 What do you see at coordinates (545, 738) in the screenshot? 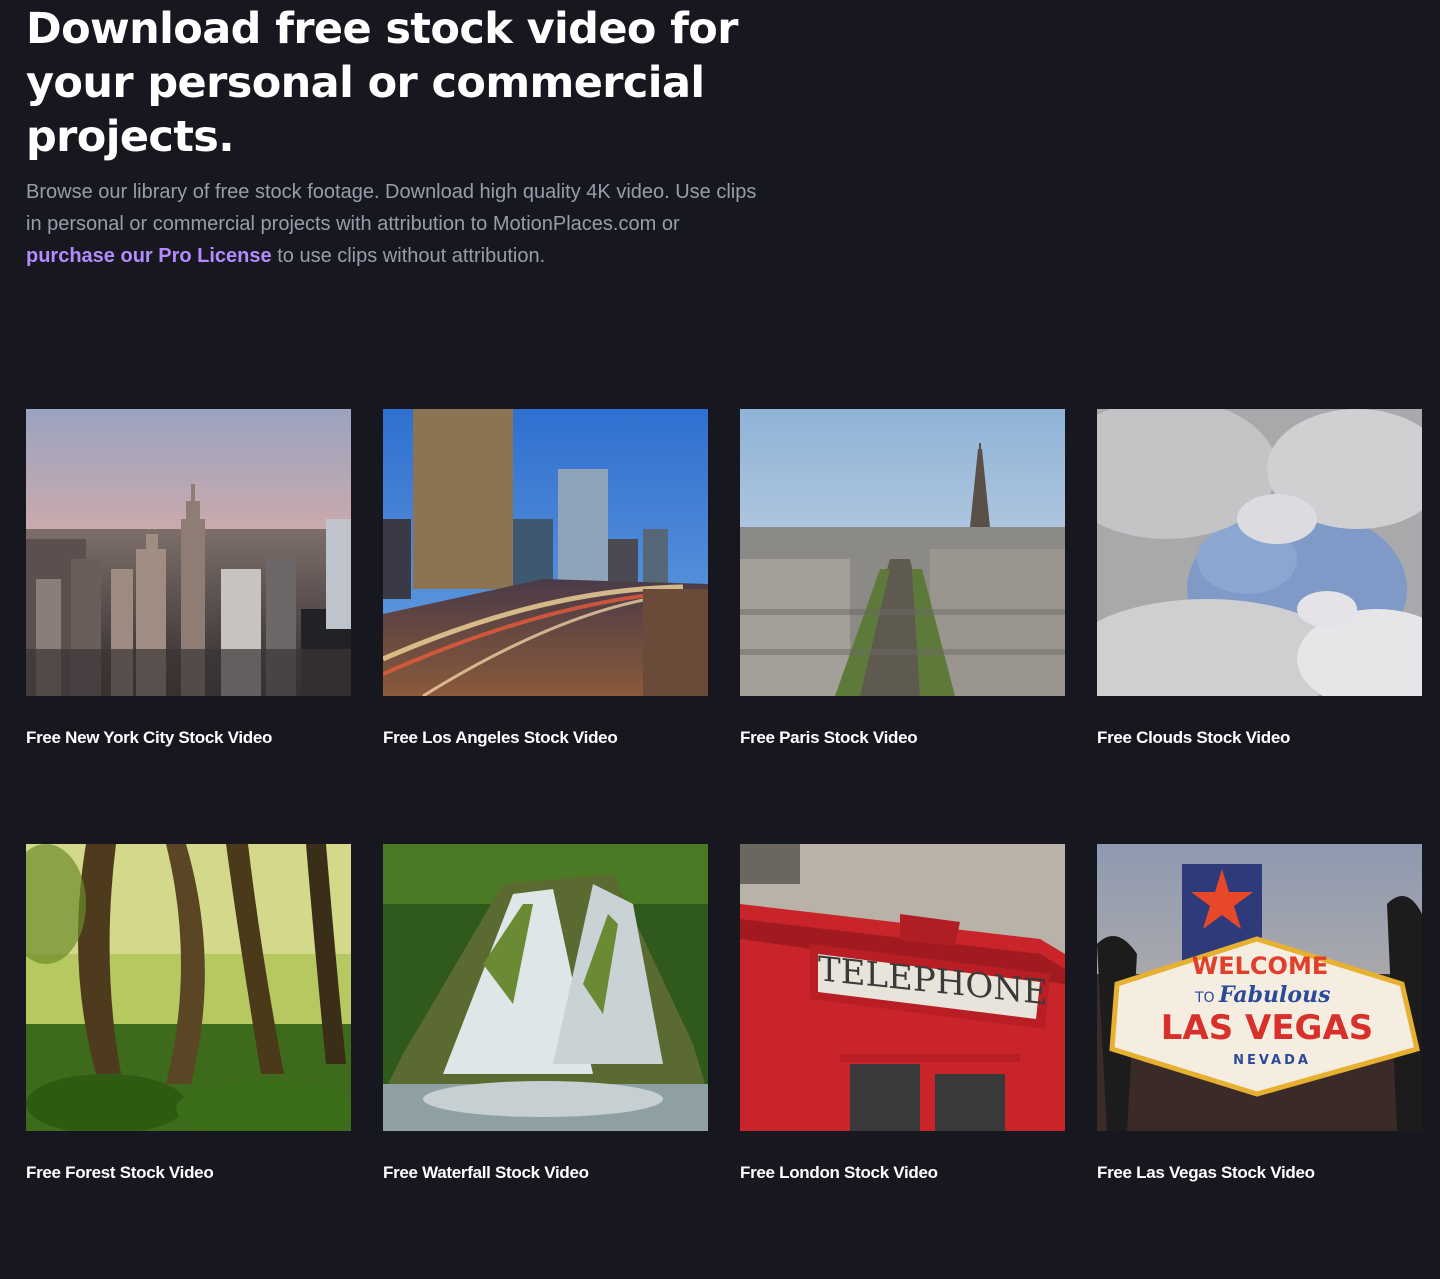
I see `card-title: Free Los Angeles Stock Video` at bounding box center [545, 738].